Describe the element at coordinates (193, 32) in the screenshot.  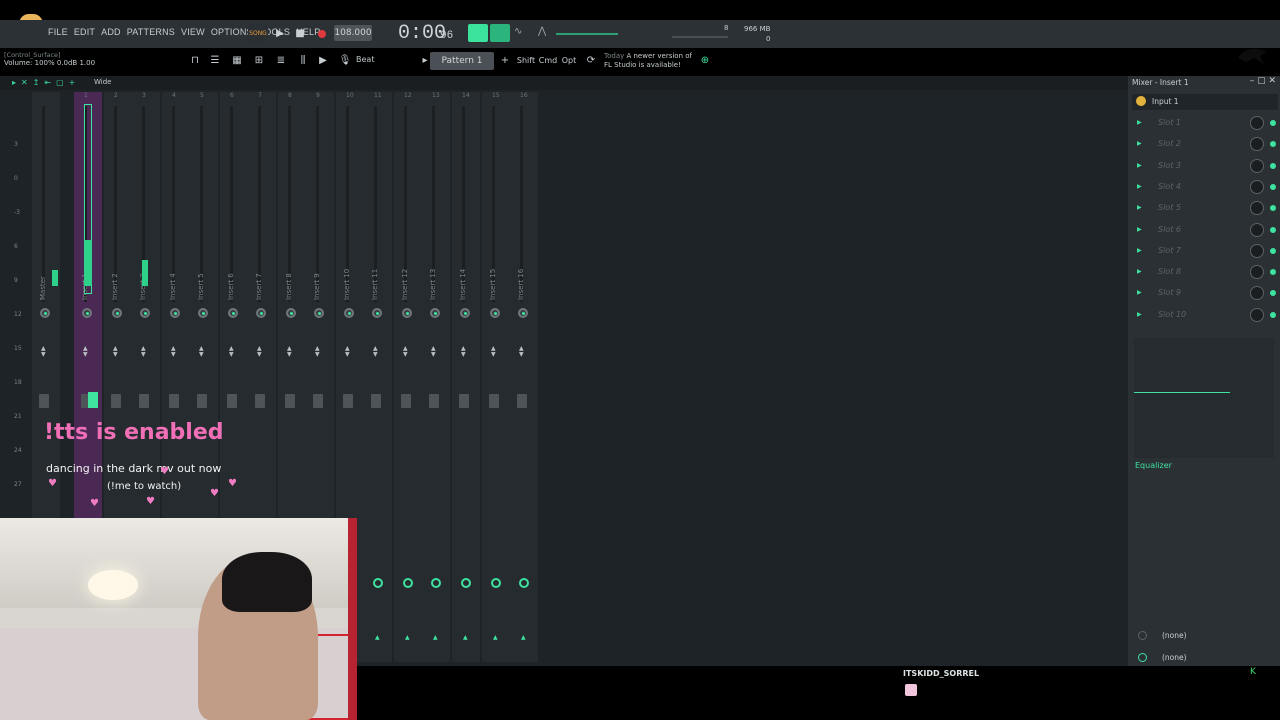
I see `menu-view: VIEW` at that location.